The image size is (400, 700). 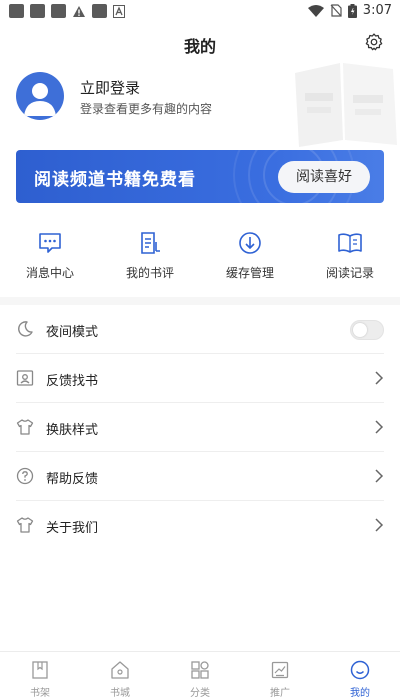 I want to click on nav-label: 我的, so click(x=360, y=693).